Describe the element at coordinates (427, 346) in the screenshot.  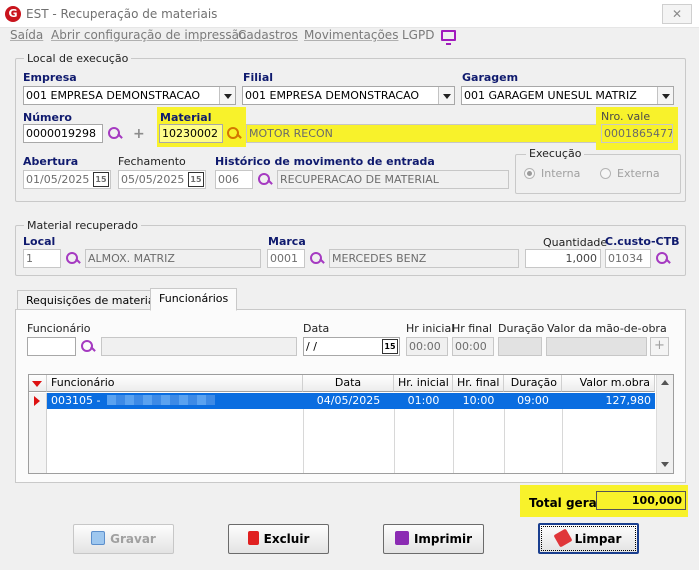
I see `hr-inicial-input: 00:00` at that location.